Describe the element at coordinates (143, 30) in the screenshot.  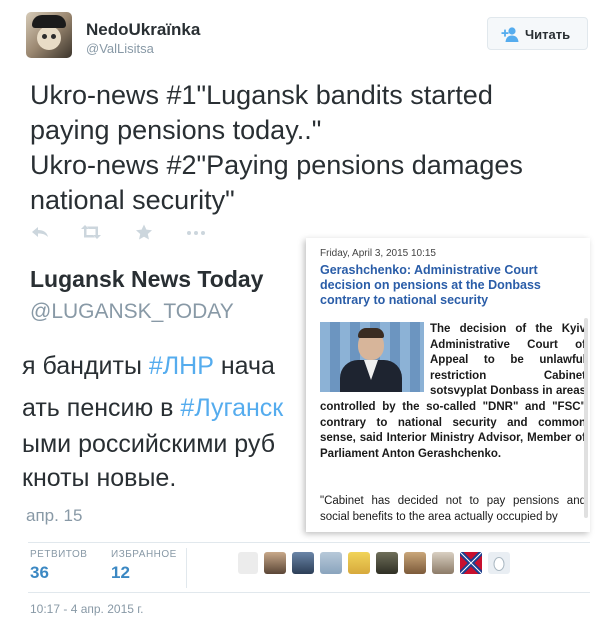
I see `user-display-name: NedoUkraïnka` at that location.